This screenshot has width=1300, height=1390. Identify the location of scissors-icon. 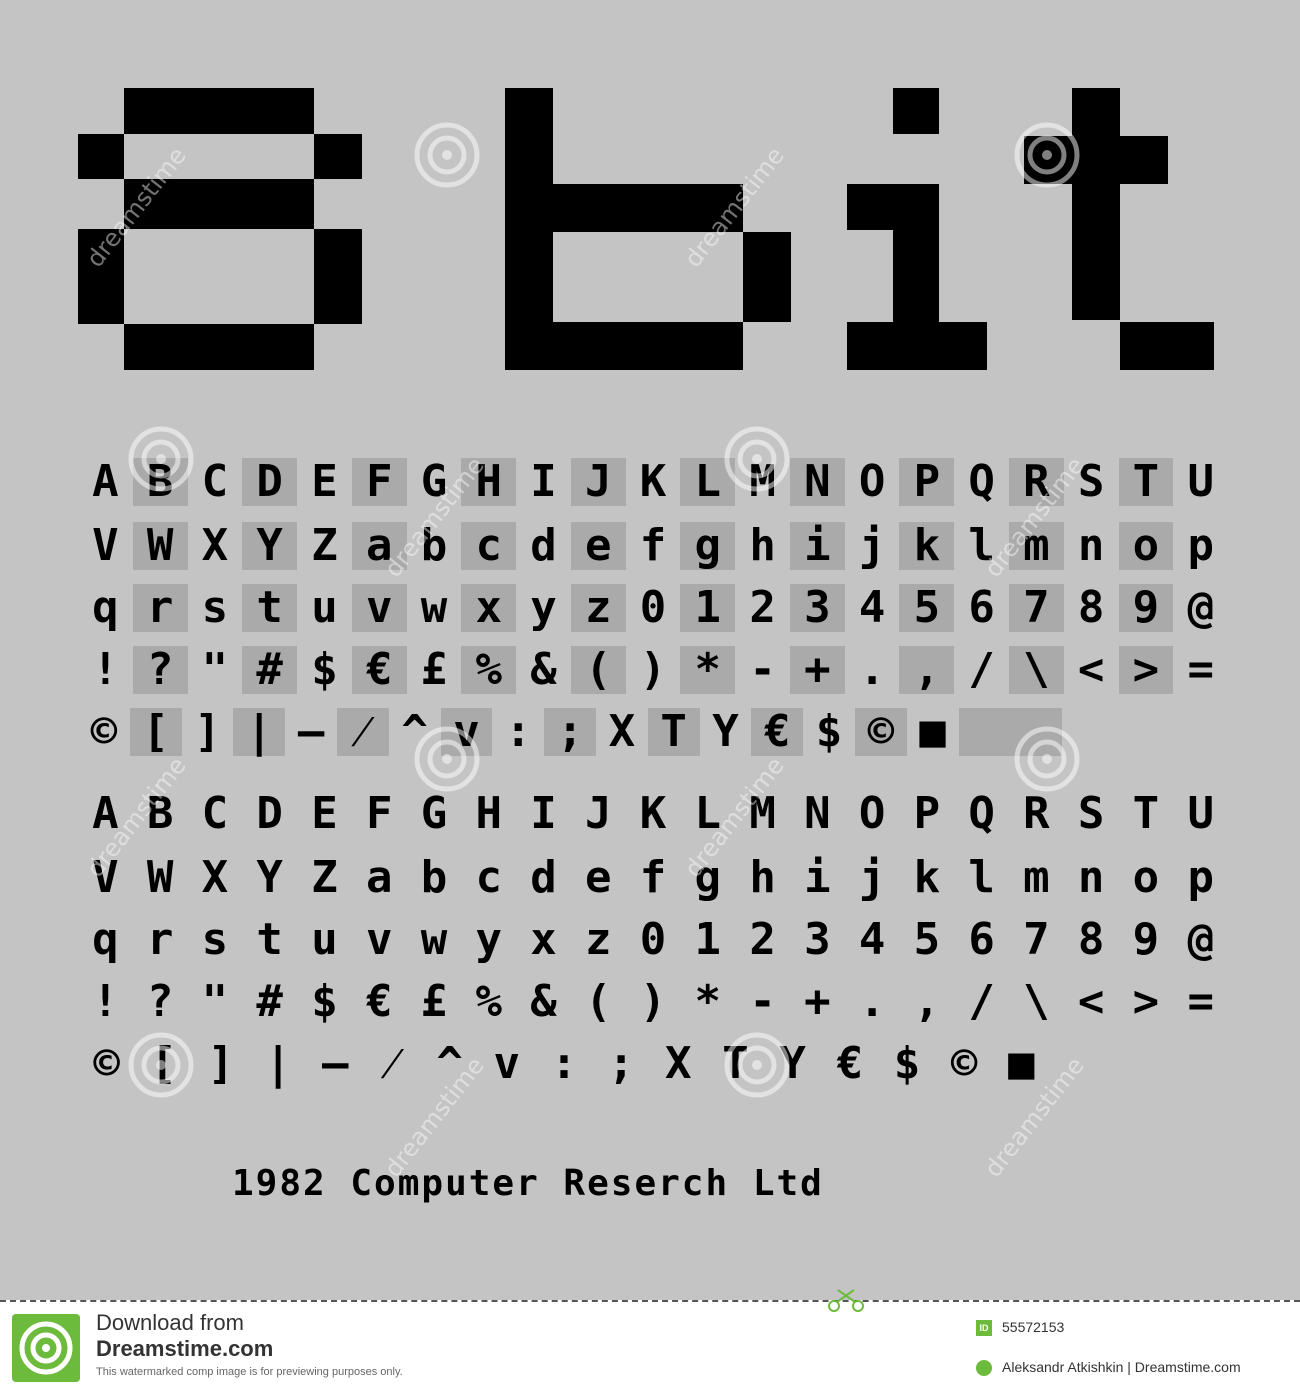
(846, 1300).